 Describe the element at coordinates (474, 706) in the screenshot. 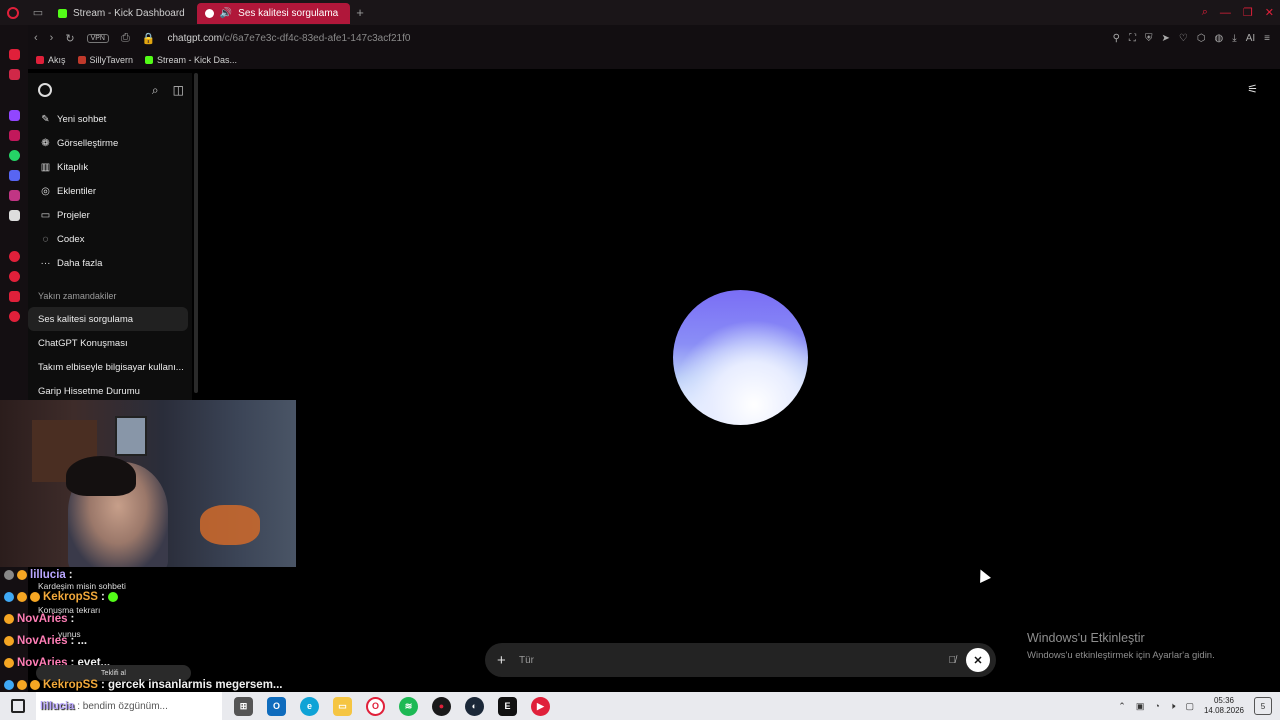

I see `steam-icon: ◐` at that location.